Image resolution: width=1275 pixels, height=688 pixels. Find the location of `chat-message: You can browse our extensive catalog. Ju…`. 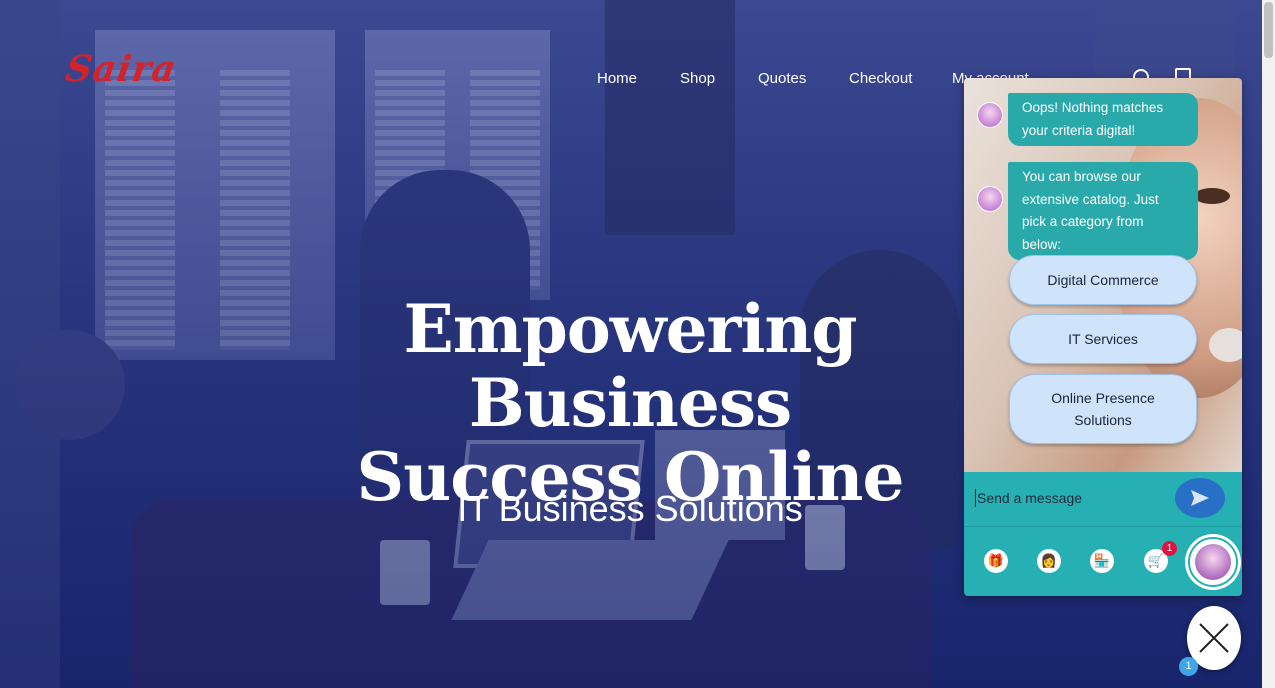

chat-message: You can browse our extensive catalog. Ju… is located at coordinates (1103, 211).